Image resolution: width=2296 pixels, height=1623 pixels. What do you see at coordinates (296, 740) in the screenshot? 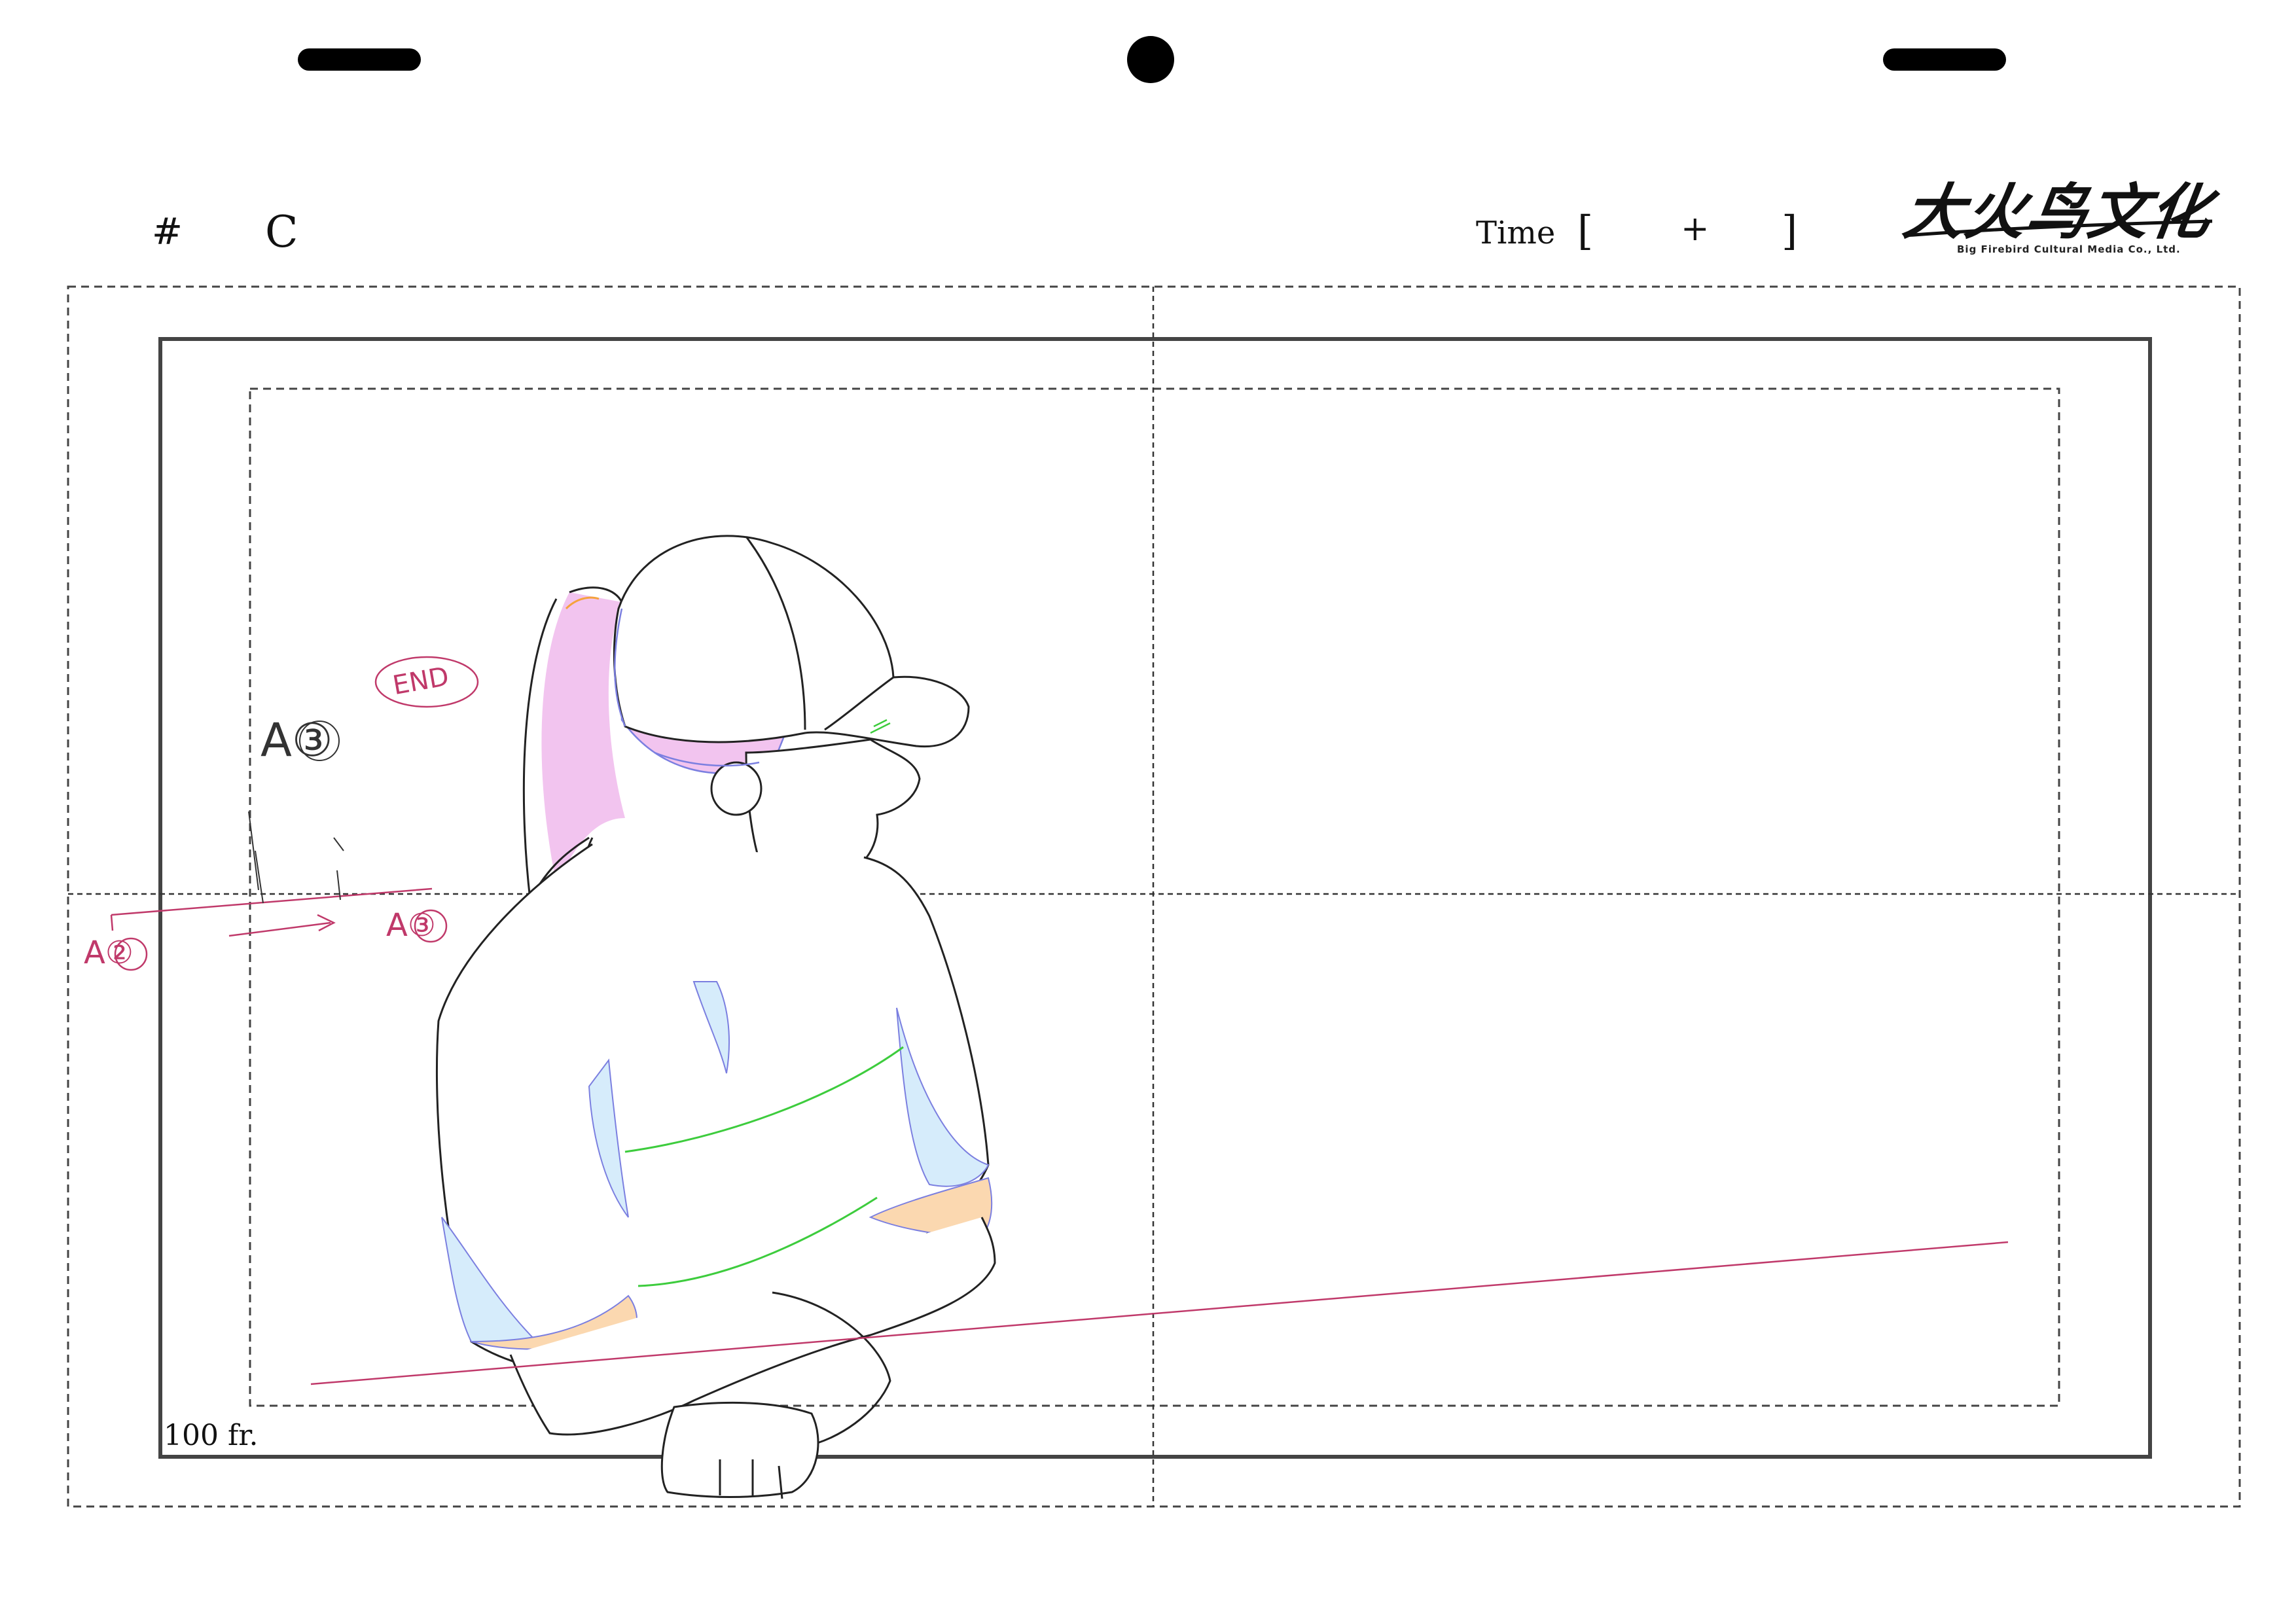
I see `key-a3-top-label: A③` at bounding box center [296, 740].